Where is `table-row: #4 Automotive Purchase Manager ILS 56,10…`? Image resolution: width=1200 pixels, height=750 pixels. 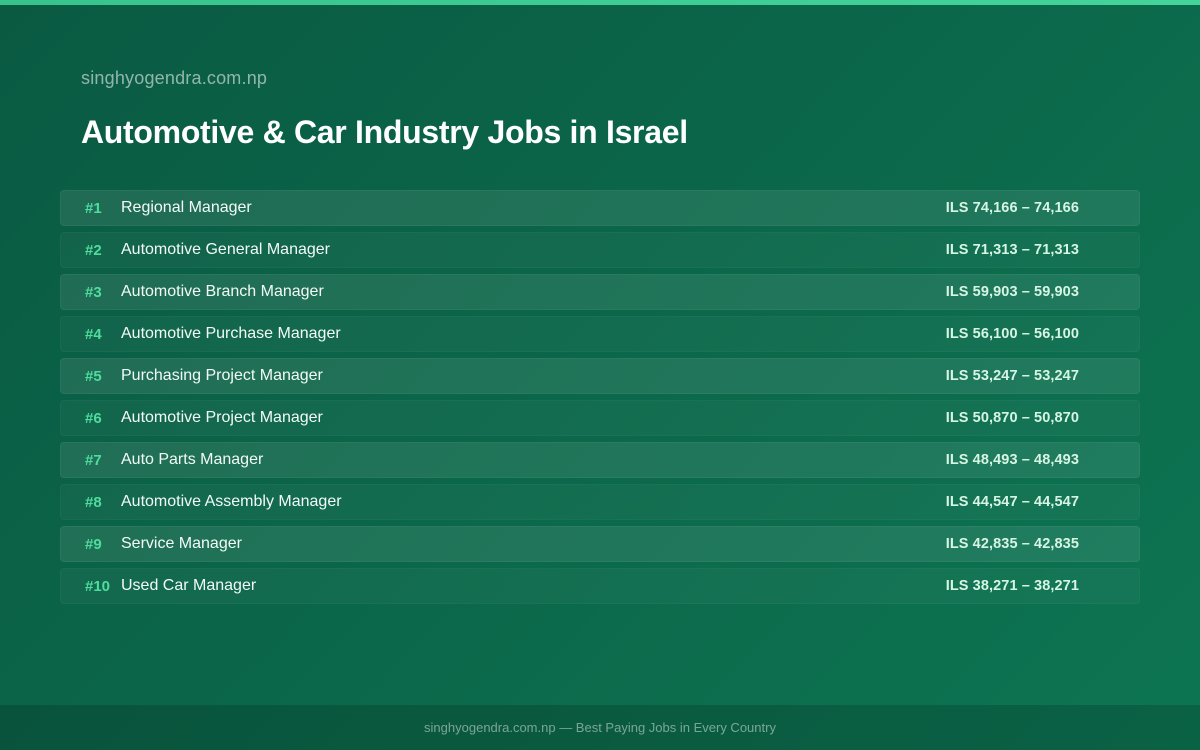
table-row: #4 Automotive Purchase Manager ILS 56,10… is located at coordinates (600, 334).